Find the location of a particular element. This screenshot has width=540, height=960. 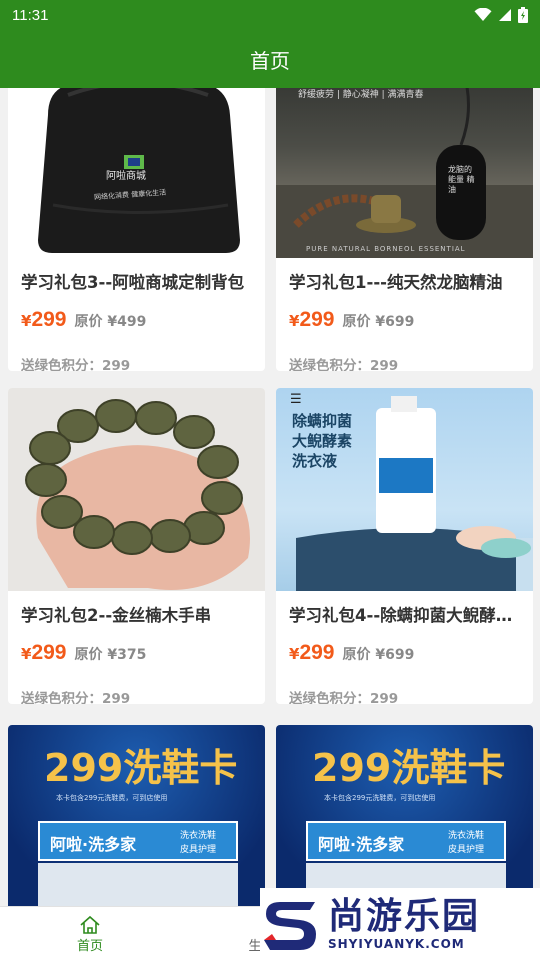

detergent-line-3: 洗衣液 is located at coordinates (315, 461).